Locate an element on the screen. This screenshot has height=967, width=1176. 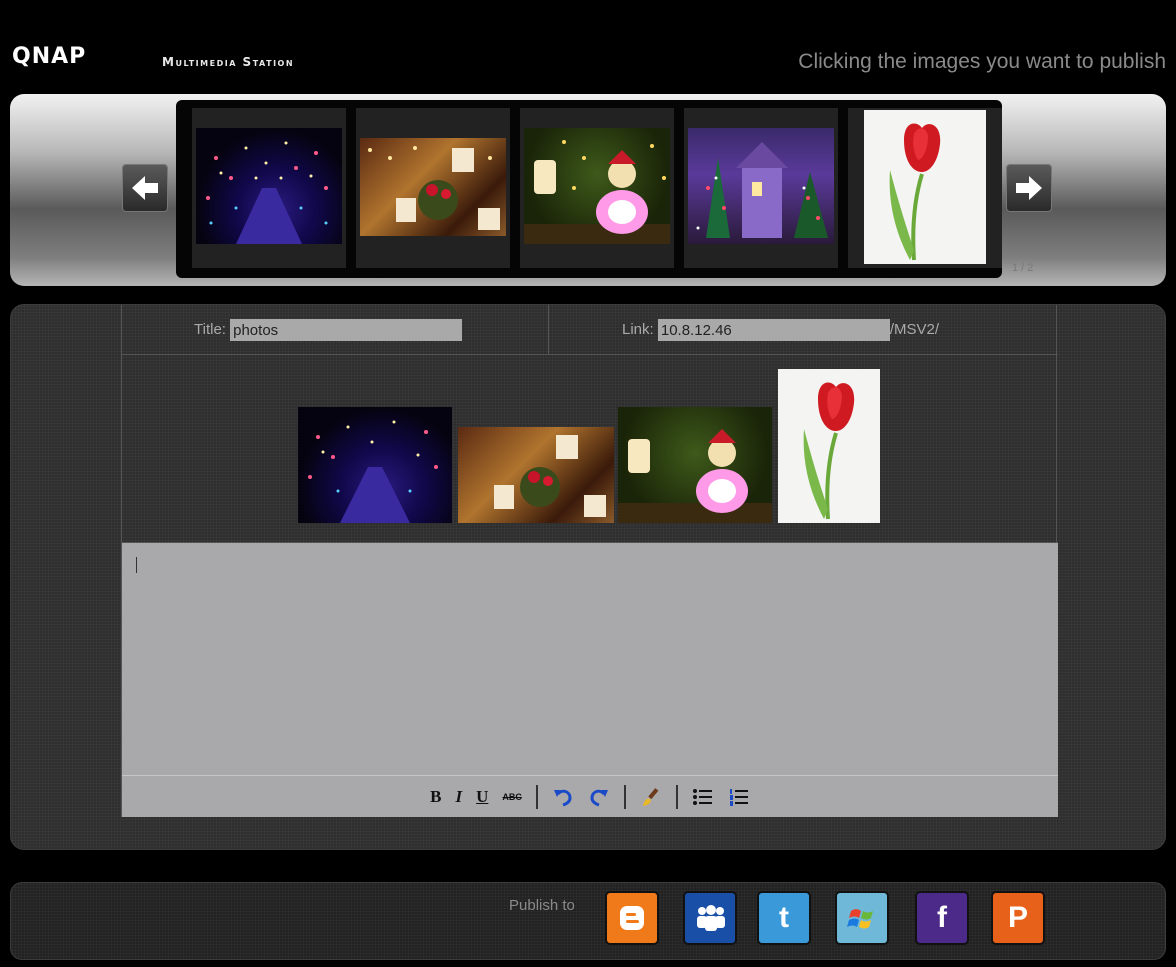
myspace-button is located at coordinates (710, 918).